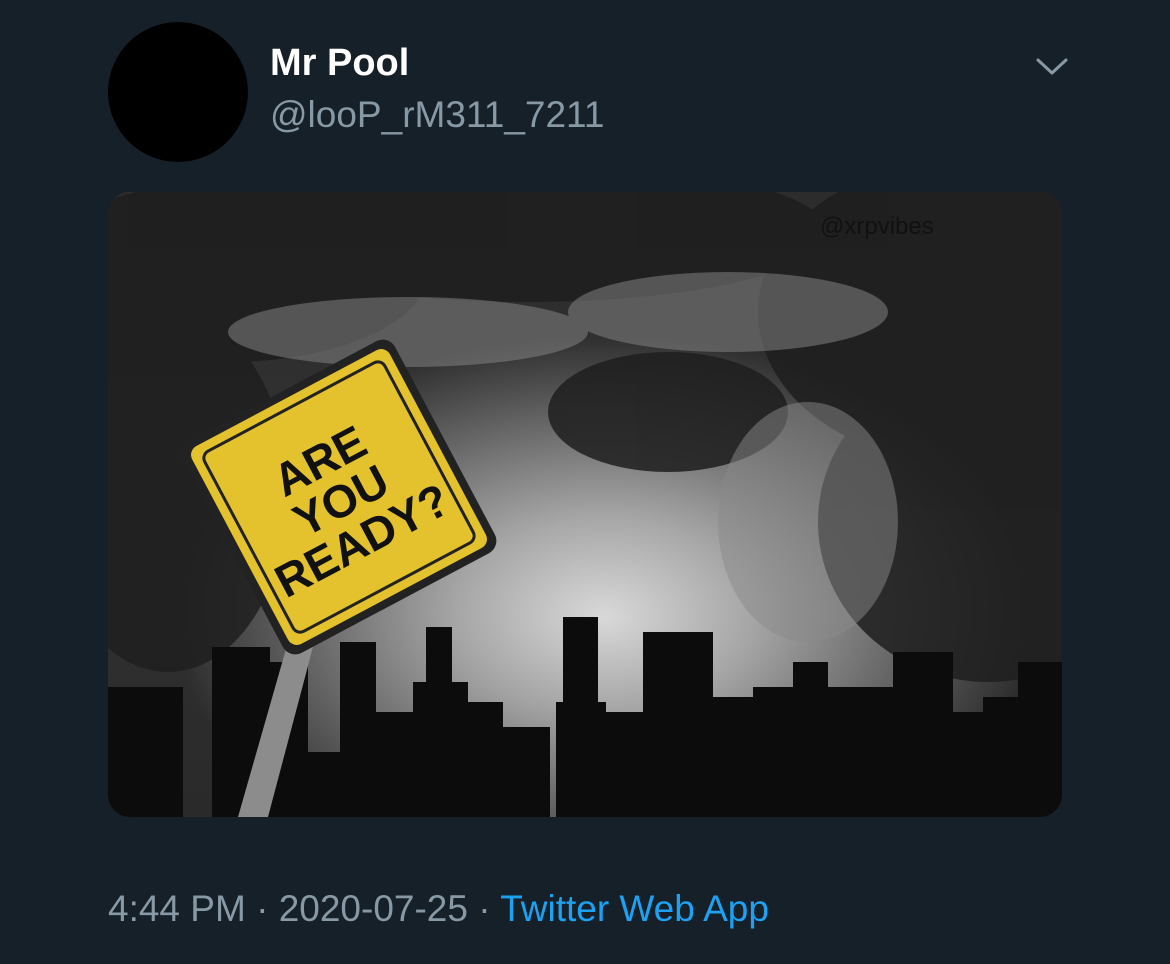 The height and width of the screenshot is (964, 1170). Describe the element at coordinates (634, 908) in the screenshot. I see `tweet-source-link: Twitter Web App` at that location.